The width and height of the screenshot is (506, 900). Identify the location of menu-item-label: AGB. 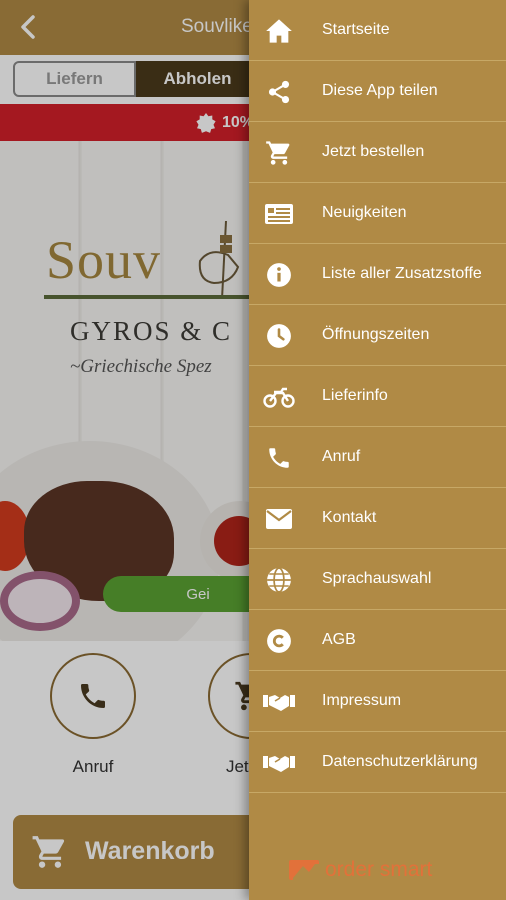
(339, 639).